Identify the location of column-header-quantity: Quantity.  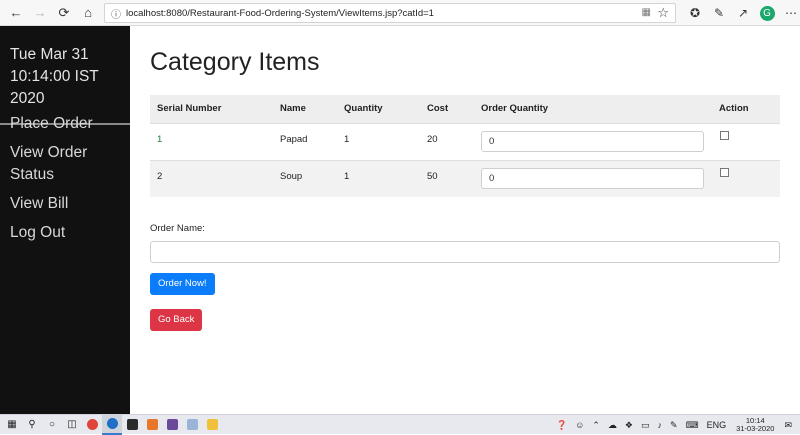
(363, 109).